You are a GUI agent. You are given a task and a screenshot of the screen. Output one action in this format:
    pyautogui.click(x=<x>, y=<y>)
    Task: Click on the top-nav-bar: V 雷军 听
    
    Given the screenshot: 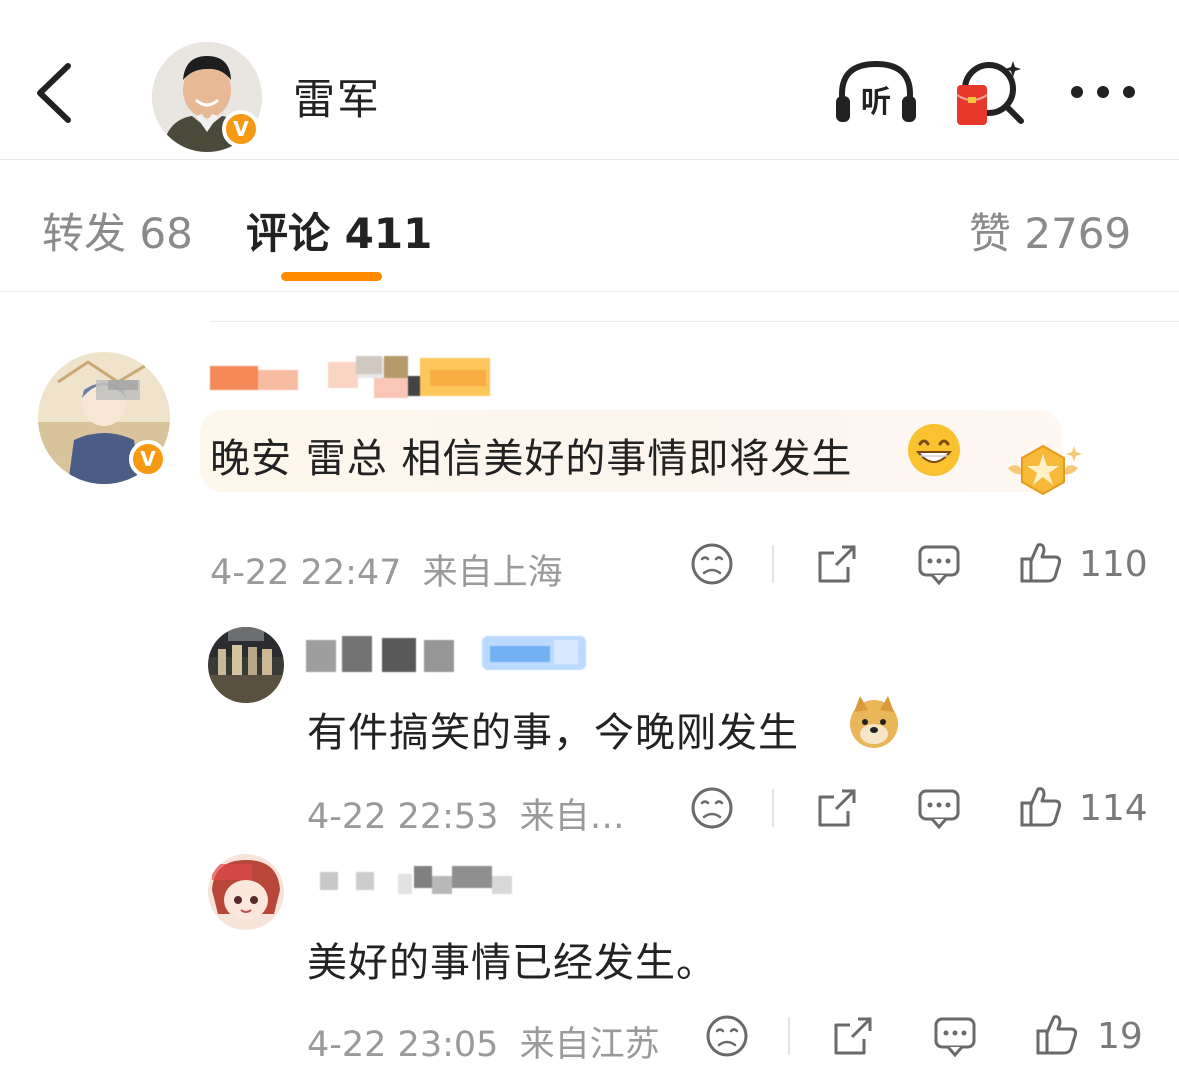 What is the action you would take?
    pyautogui.click(x=589, y=80)
    